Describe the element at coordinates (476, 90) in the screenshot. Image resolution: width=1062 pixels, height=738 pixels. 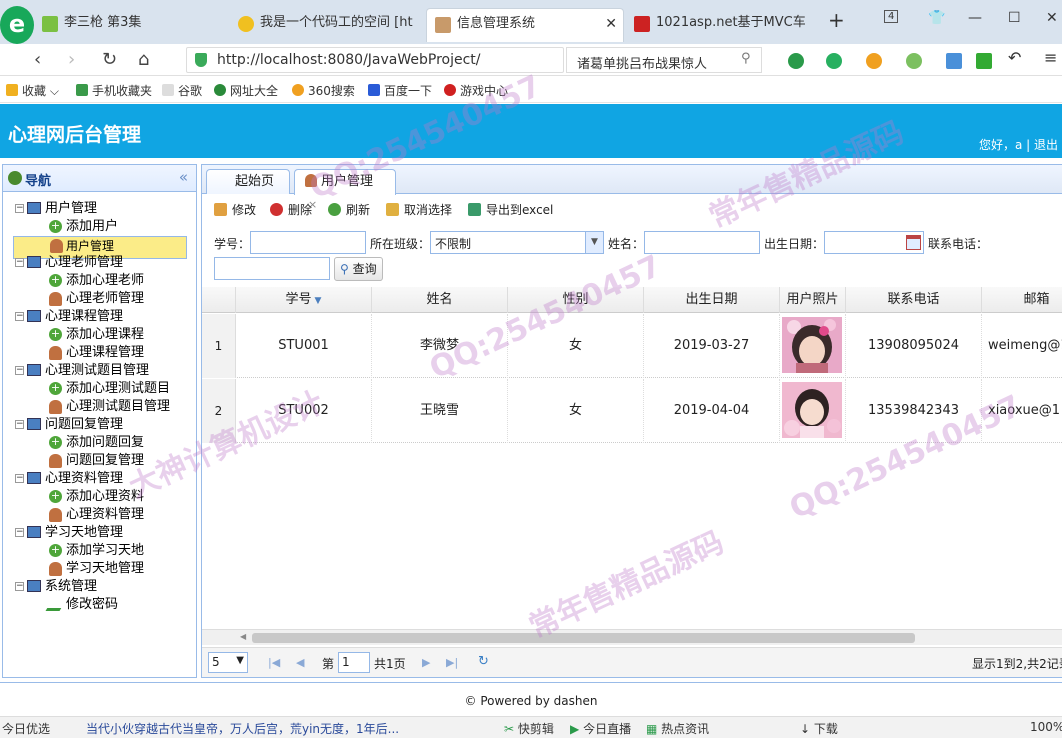
I see `bookmark-games: 游戏中心` at that location.